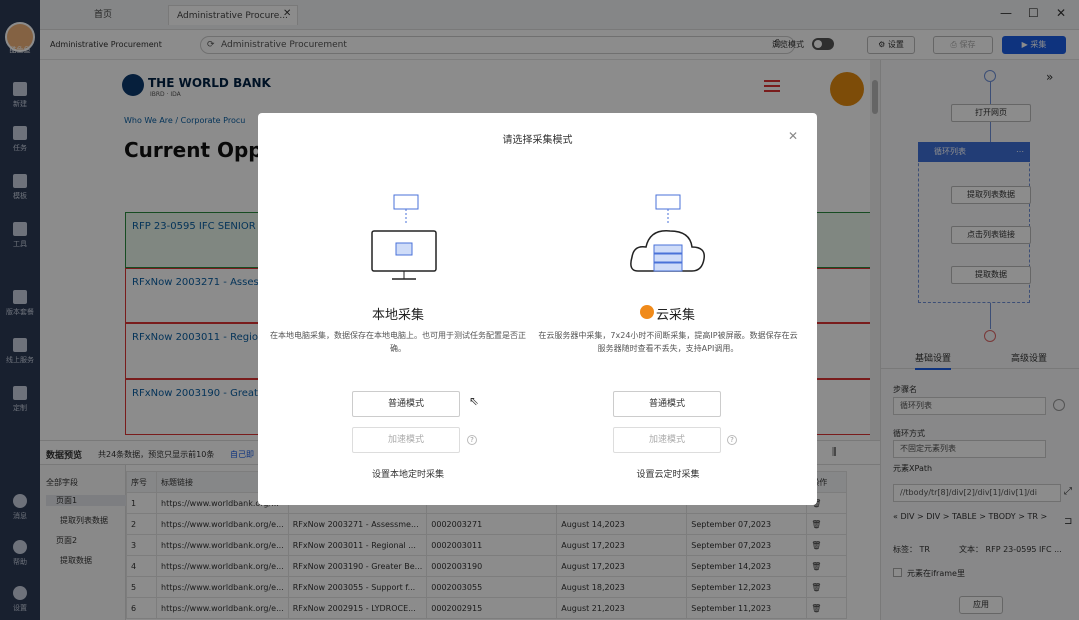 The width and height of the screenshot is (1079, 620). Describe the element at coordinates (474, 401) in the screenshot. I see `mouse-cursor-icon: ⇖` at that location.